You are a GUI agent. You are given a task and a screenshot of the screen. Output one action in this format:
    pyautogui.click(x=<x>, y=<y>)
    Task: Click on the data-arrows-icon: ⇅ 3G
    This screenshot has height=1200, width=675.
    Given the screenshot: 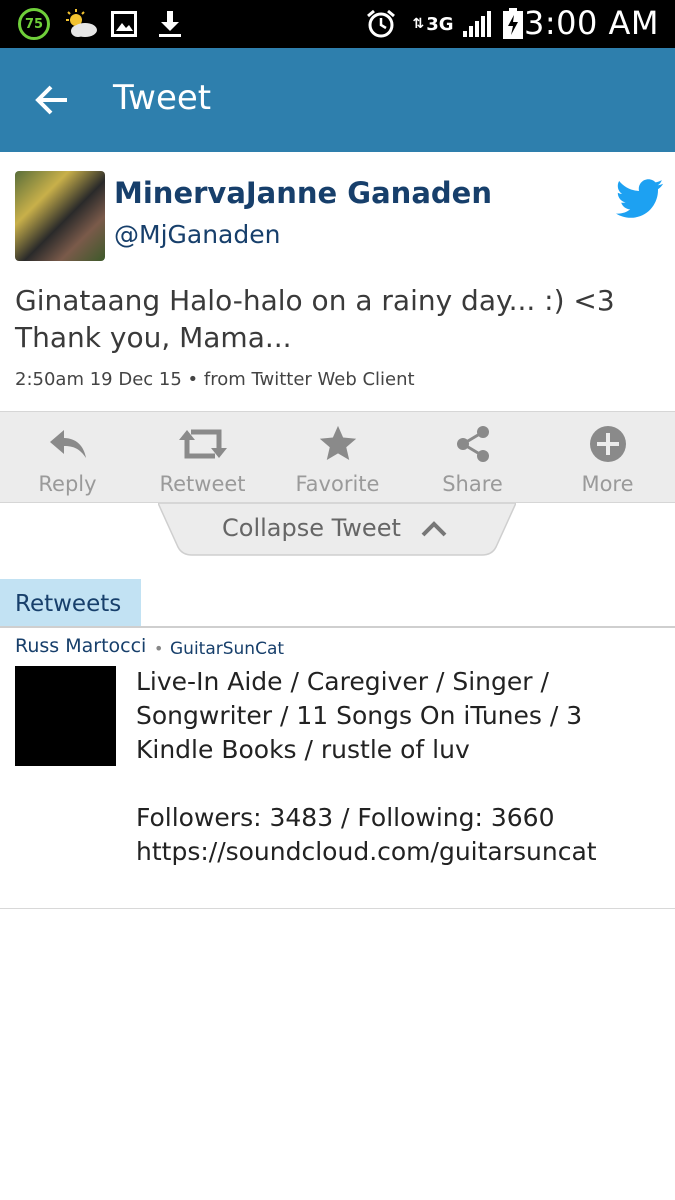 What is the action you would take?
    pyautogui.click(x=433, y=24)
    